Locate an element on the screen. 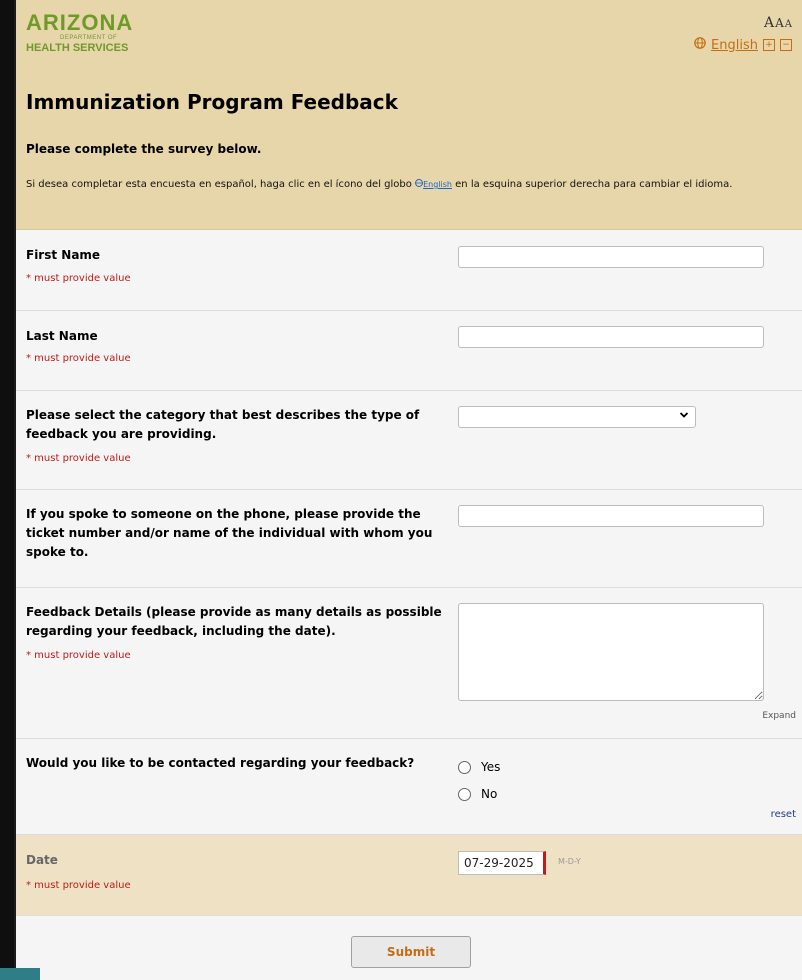 The width and height of the screenshot is (802, 980). reset-link: reset is located at coordinates (783, 814).